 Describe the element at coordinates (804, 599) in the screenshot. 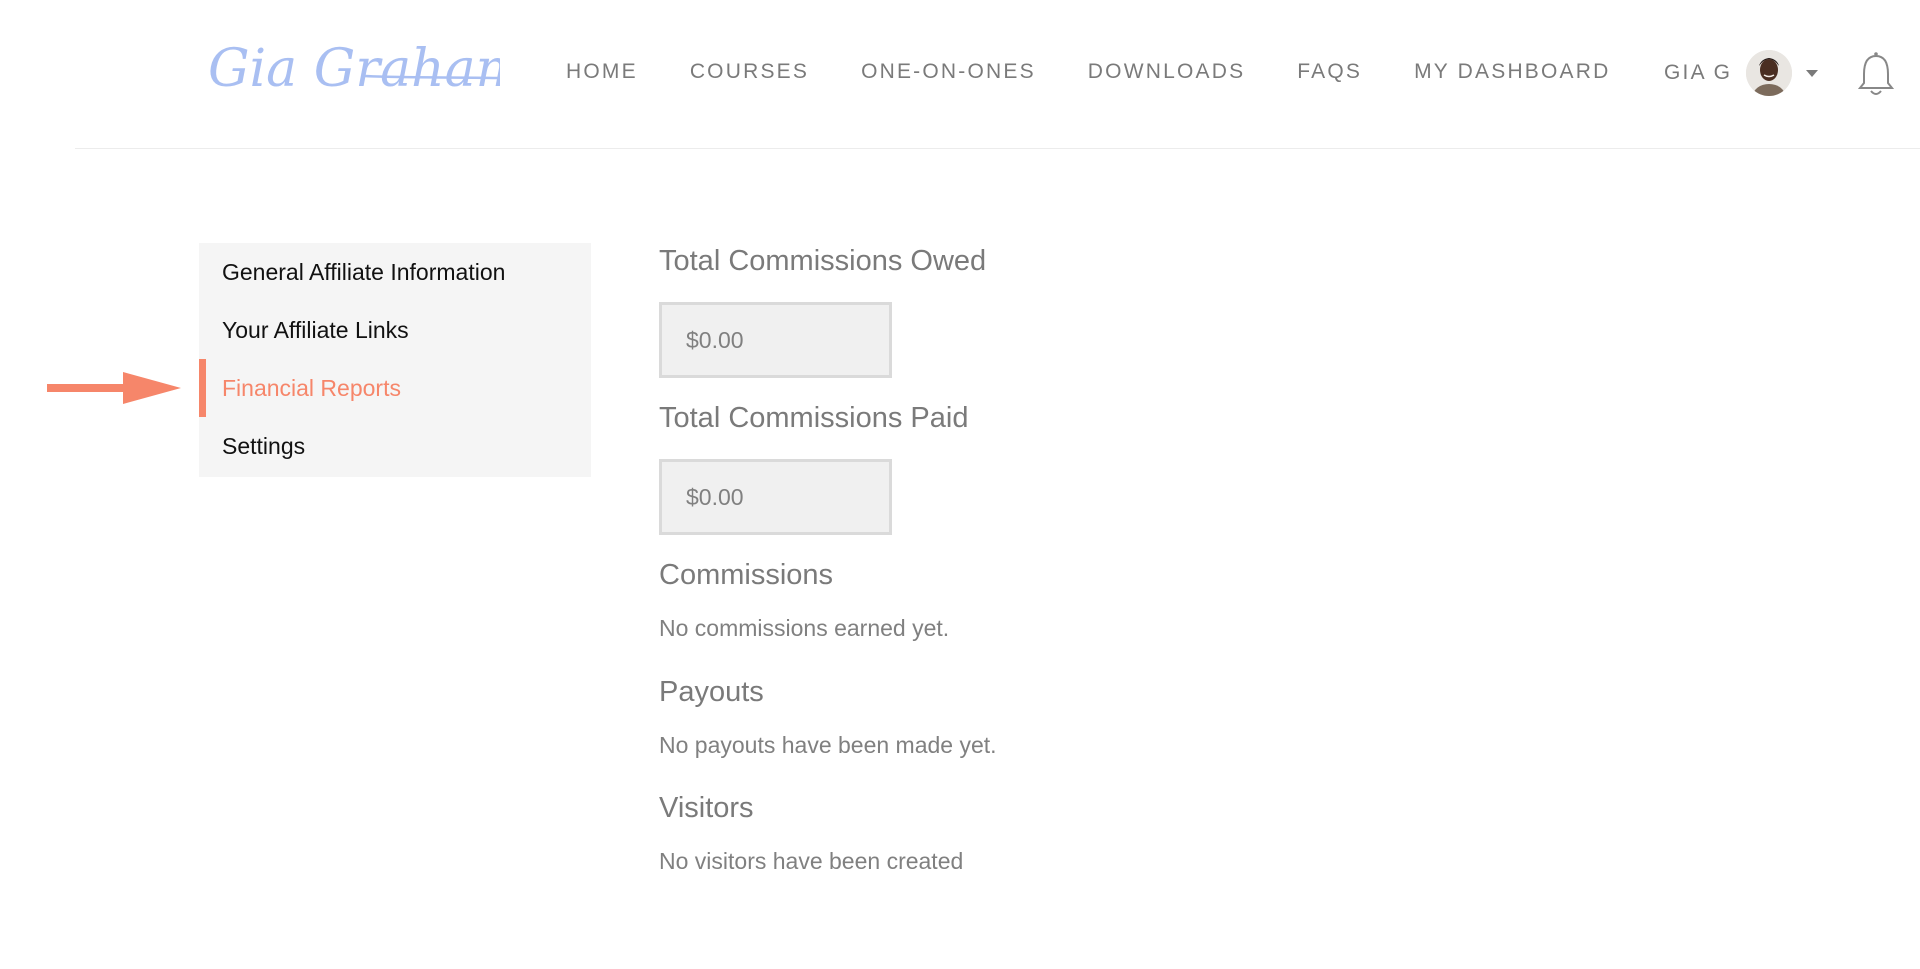

I see `commissions-section: Commissions No commissions earned yet.` at that location.